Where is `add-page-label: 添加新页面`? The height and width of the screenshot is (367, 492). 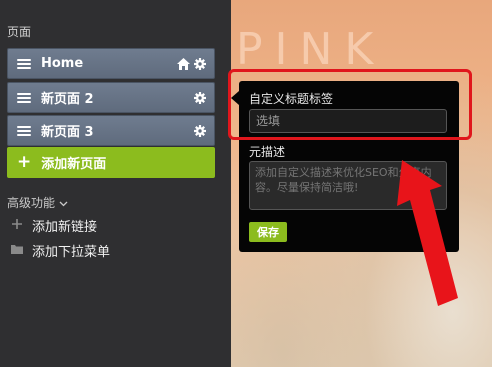
add-page-label: 添加新页面 is located at coordinates (74, 164).